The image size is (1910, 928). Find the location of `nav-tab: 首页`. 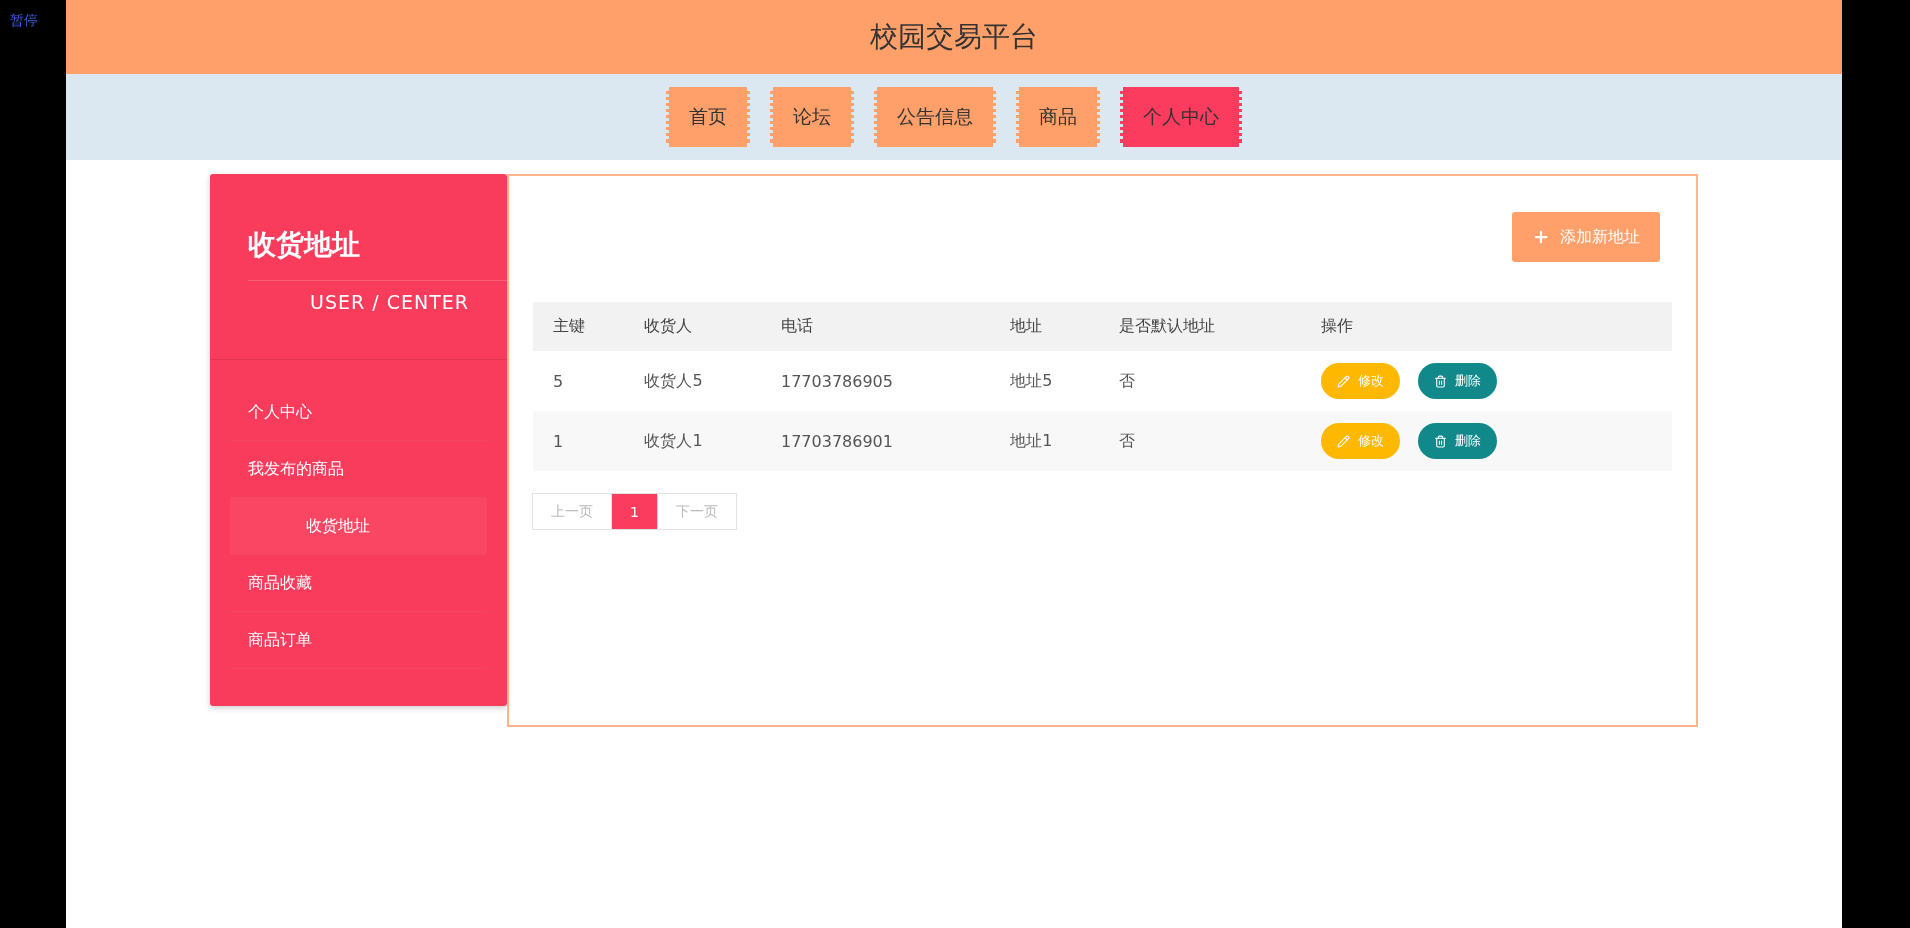

nav-tab: 首页 is located at coordinates (708, 117).